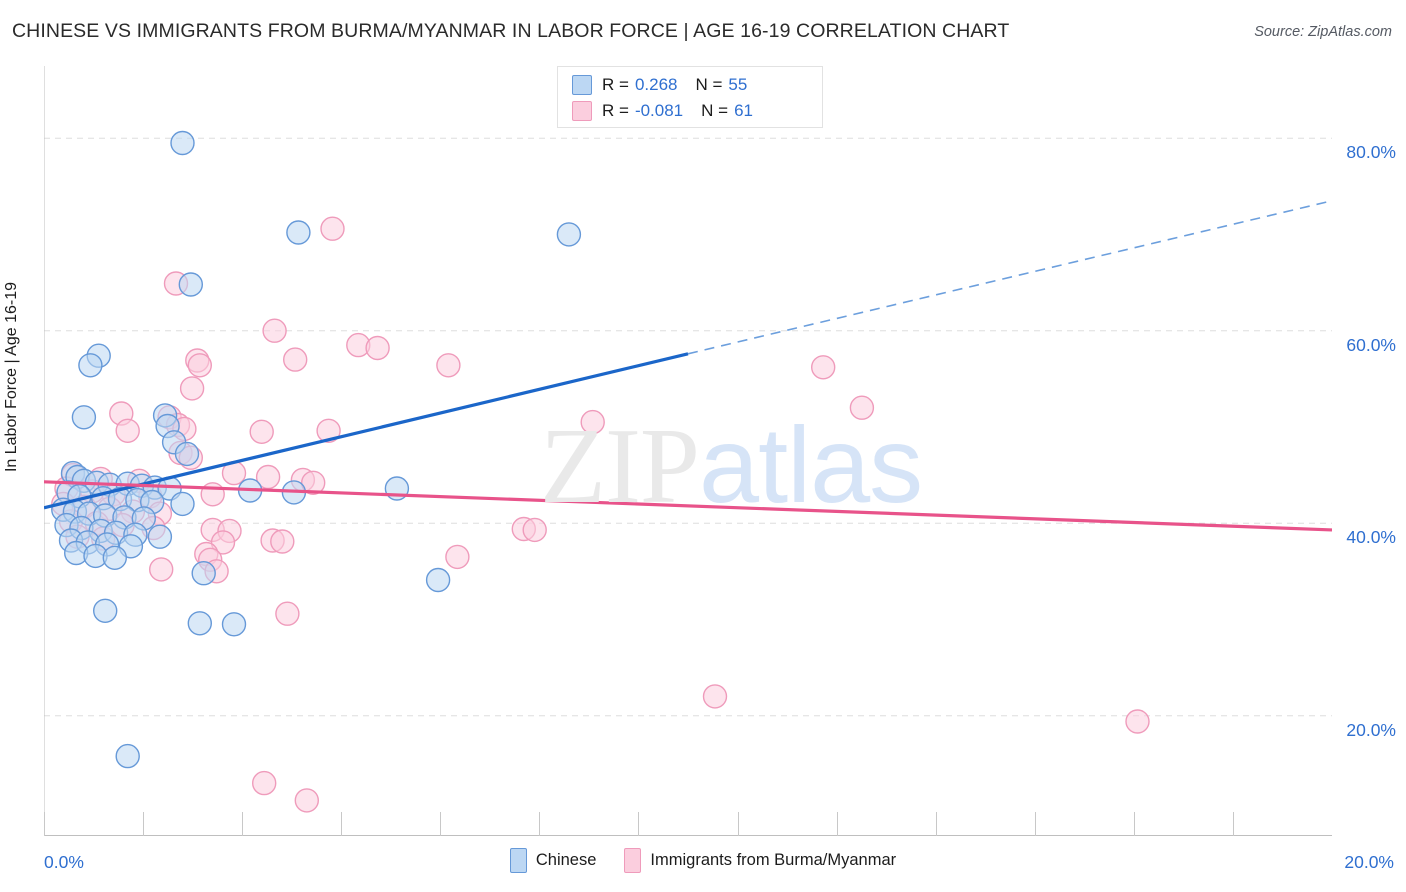  Describe the element at coordinates (582, 111) in the screenshot. I see `stats-swatch-immigrants` at that location.